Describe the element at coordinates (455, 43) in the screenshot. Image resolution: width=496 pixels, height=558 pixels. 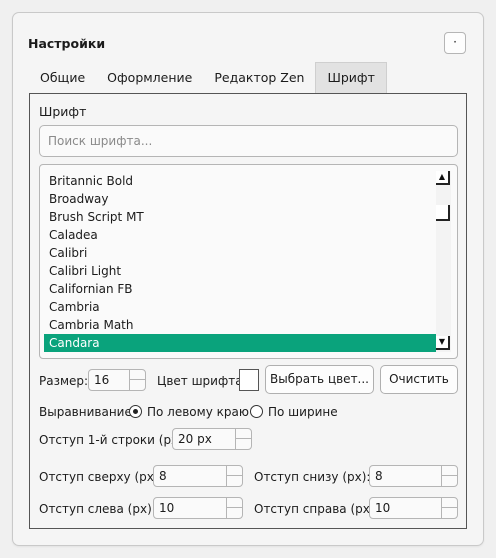
I see `panel-menu-button: ·` at that location.